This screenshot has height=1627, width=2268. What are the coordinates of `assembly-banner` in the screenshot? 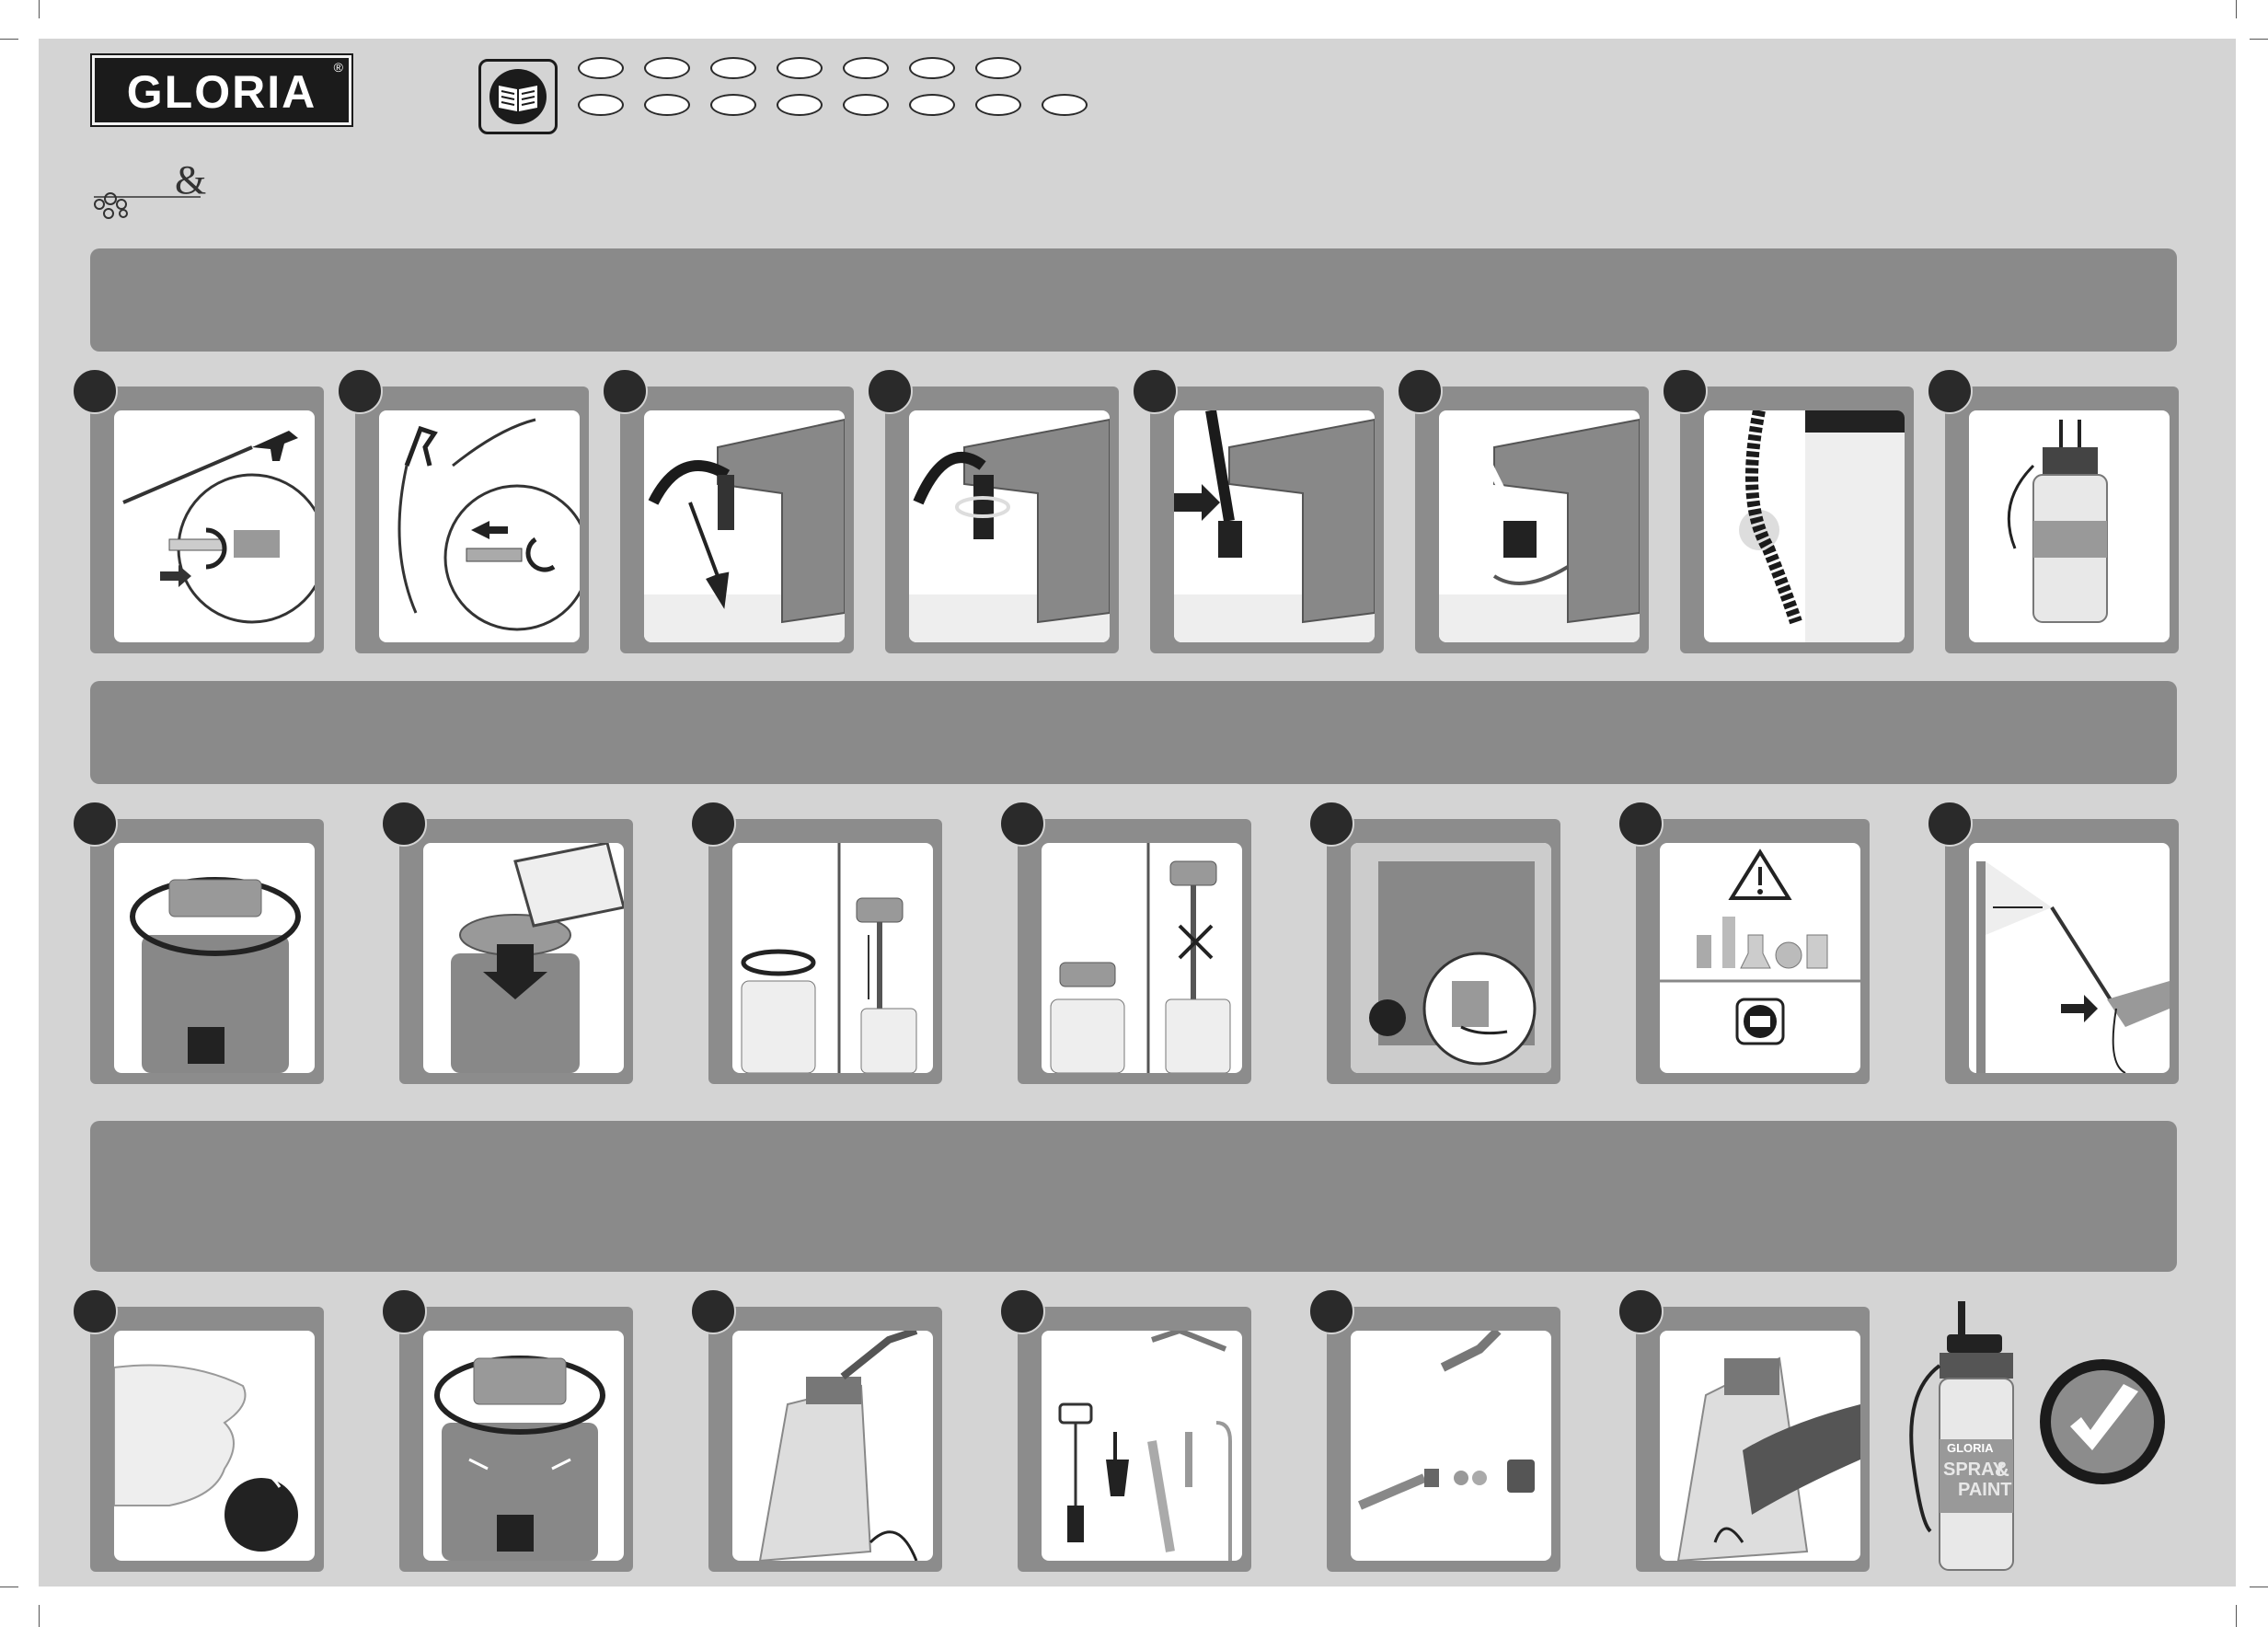 It's located at (1134, 300).